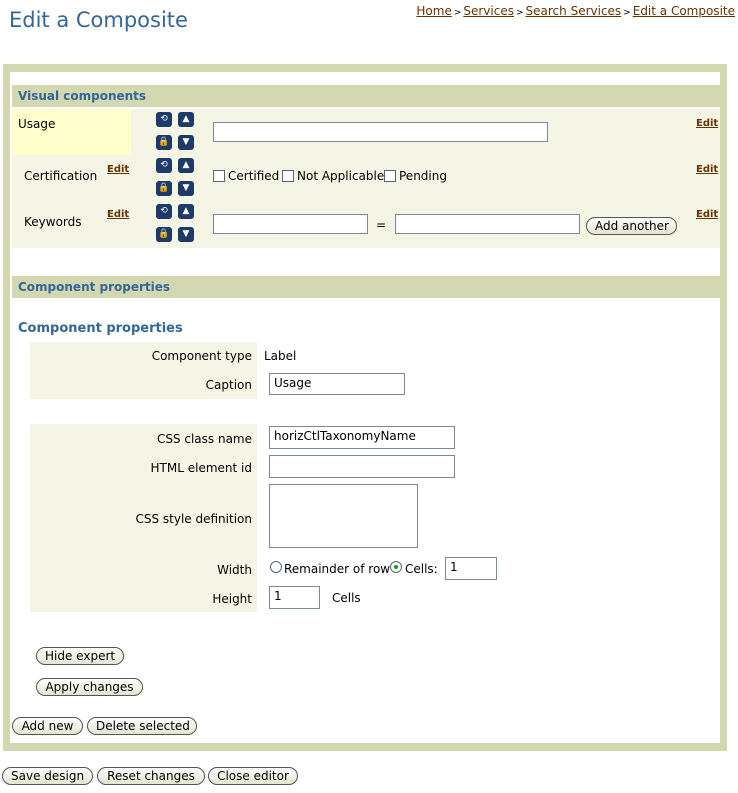 The width and height of the screenshot is (738, 793). Describe the element at coordinates (471, 568) in the screenshot. I see `width-cells-input: 1` at that location.